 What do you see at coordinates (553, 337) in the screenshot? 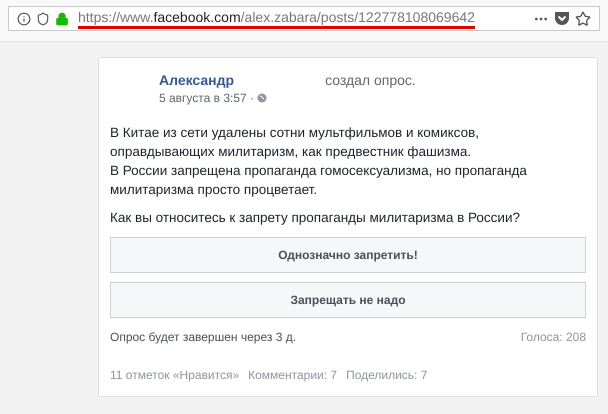
I see `vote-count: Голоса: 208` at bounding box center [553, 337].